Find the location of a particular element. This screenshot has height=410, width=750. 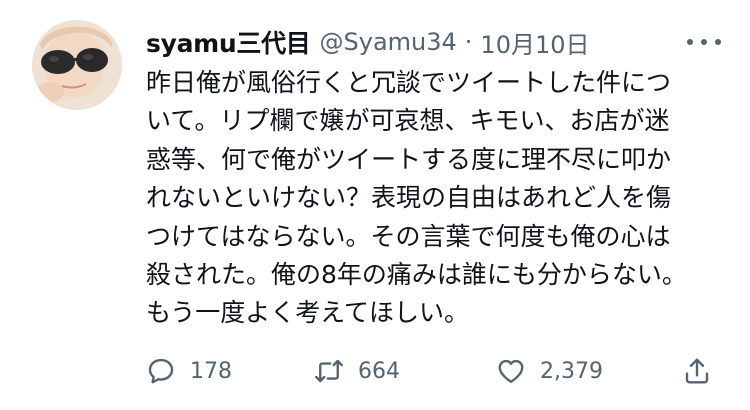

tweet-text-line: つけてはならない。その言葉で何度も俺の心は is located at coordinates (408, 236).